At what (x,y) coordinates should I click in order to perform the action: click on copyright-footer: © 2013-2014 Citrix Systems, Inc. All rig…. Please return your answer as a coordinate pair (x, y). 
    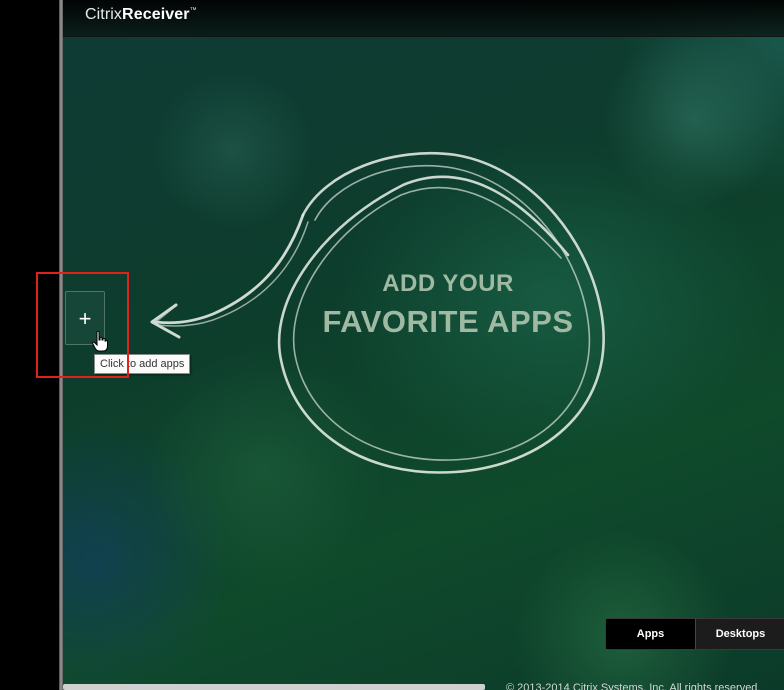
    Looking at the image, I should click on (633, 686).